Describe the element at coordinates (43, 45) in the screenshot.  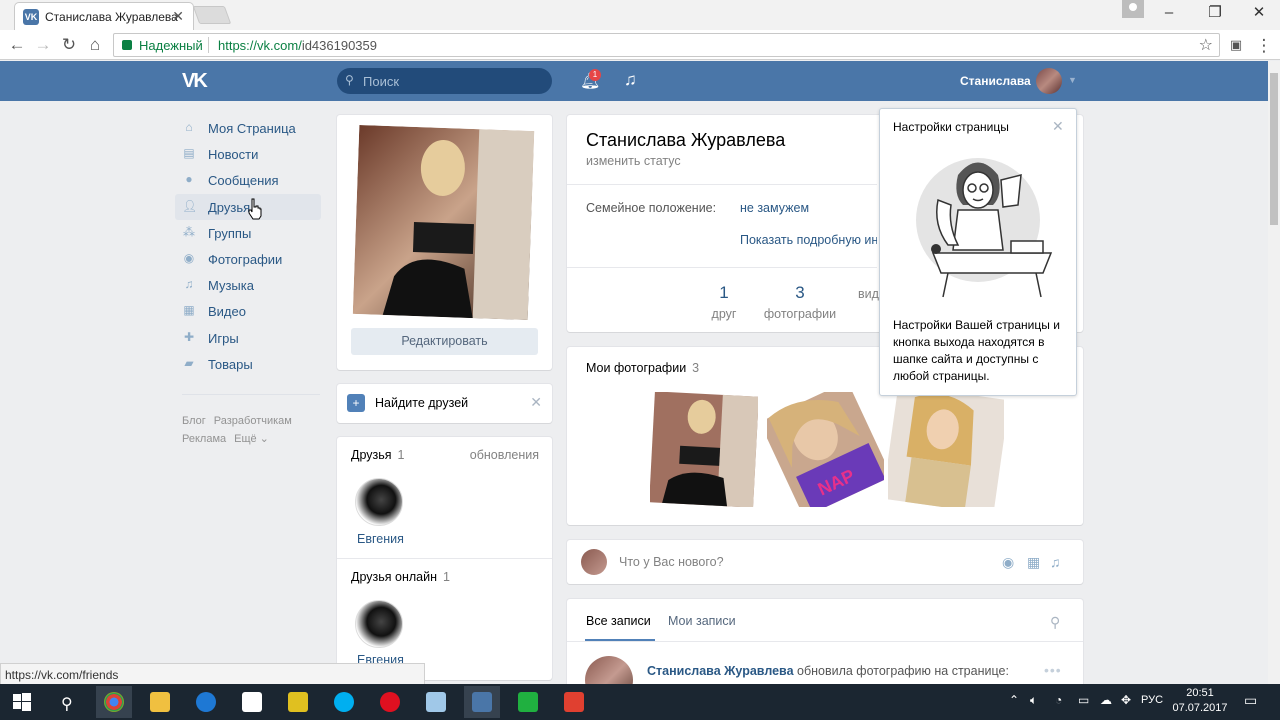
I see `forward-icon: →` at that location.